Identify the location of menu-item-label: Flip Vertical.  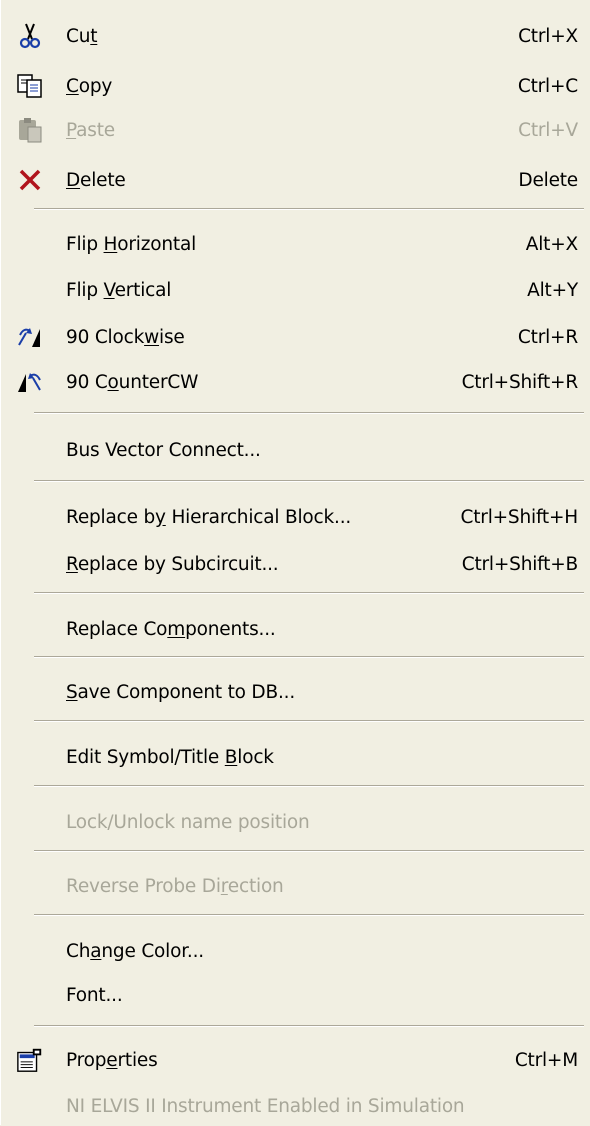
(119, 290).